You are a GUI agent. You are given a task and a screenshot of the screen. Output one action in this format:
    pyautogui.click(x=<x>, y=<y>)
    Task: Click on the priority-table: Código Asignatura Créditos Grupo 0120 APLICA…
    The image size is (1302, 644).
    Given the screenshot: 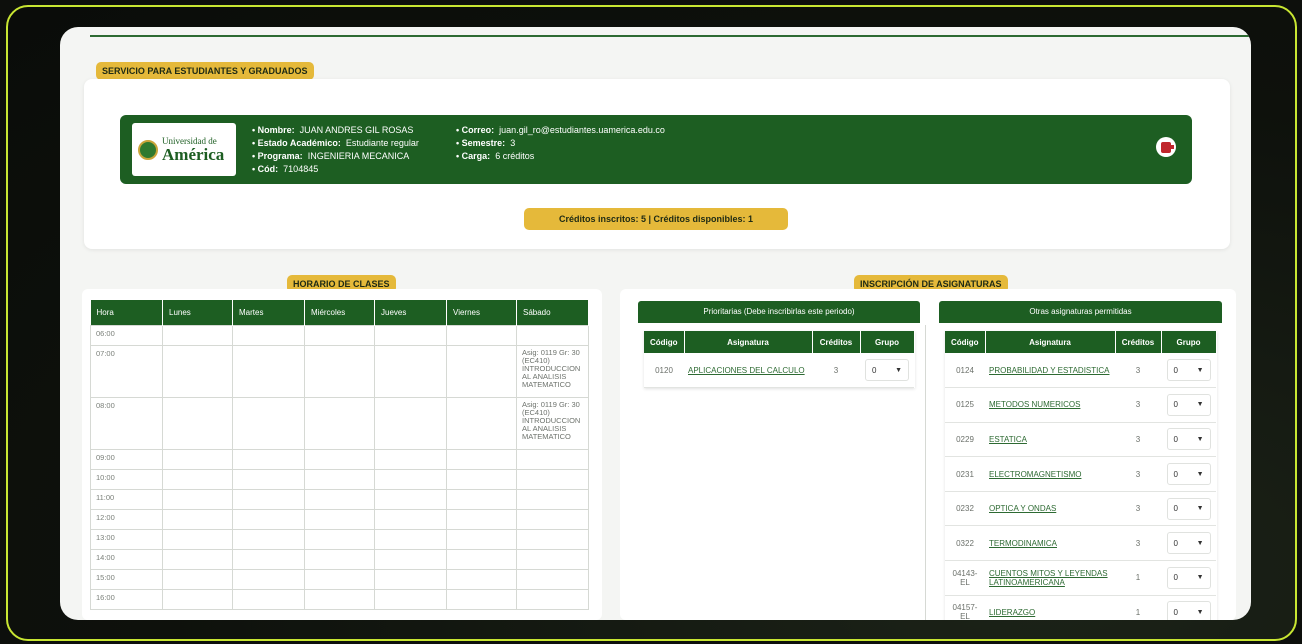 What is the action you would take?
    pyautogui.click(x=779, y=360)
    